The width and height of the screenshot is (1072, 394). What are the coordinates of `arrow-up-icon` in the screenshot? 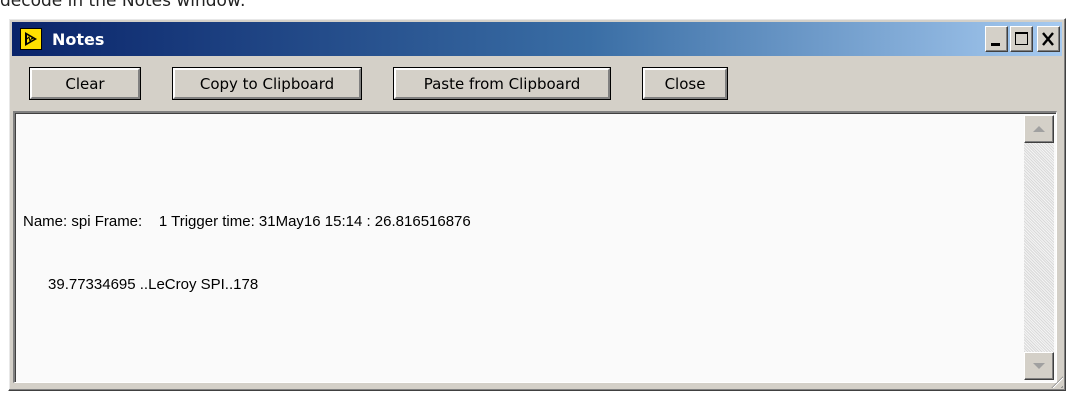 It's located at (1039, 129).